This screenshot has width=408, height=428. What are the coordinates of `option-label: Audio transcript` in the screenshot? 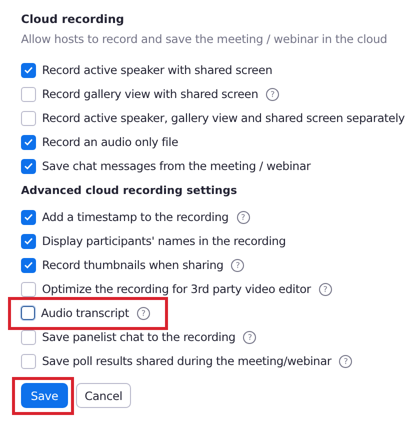 It's located at (85, 313).